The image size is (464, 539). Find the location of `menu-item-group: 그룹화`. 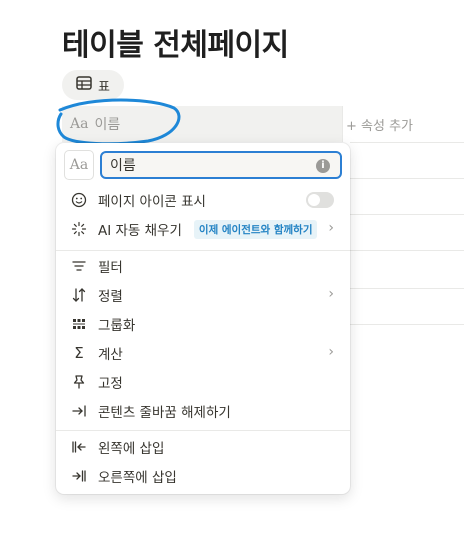

menu-item-group: 그룹화 is located at coordinates (203, 324).